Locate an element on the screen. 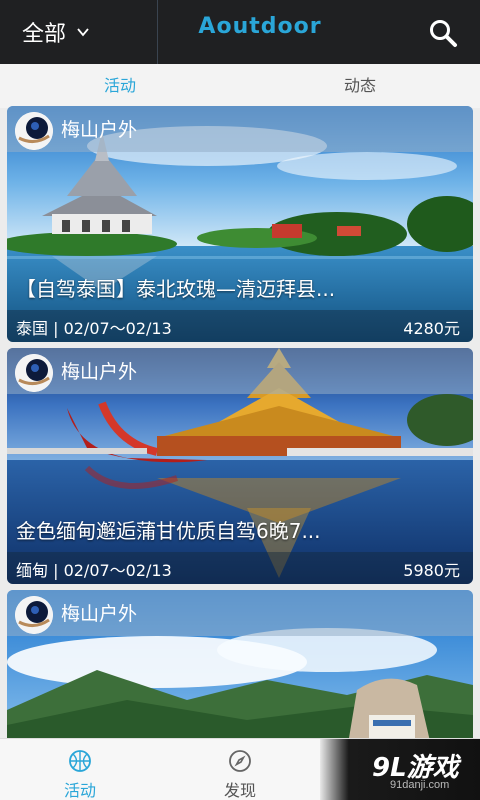 This screenshot has height=800, width=480. nav-discover: 发现 is located at coordinates (240, 769).